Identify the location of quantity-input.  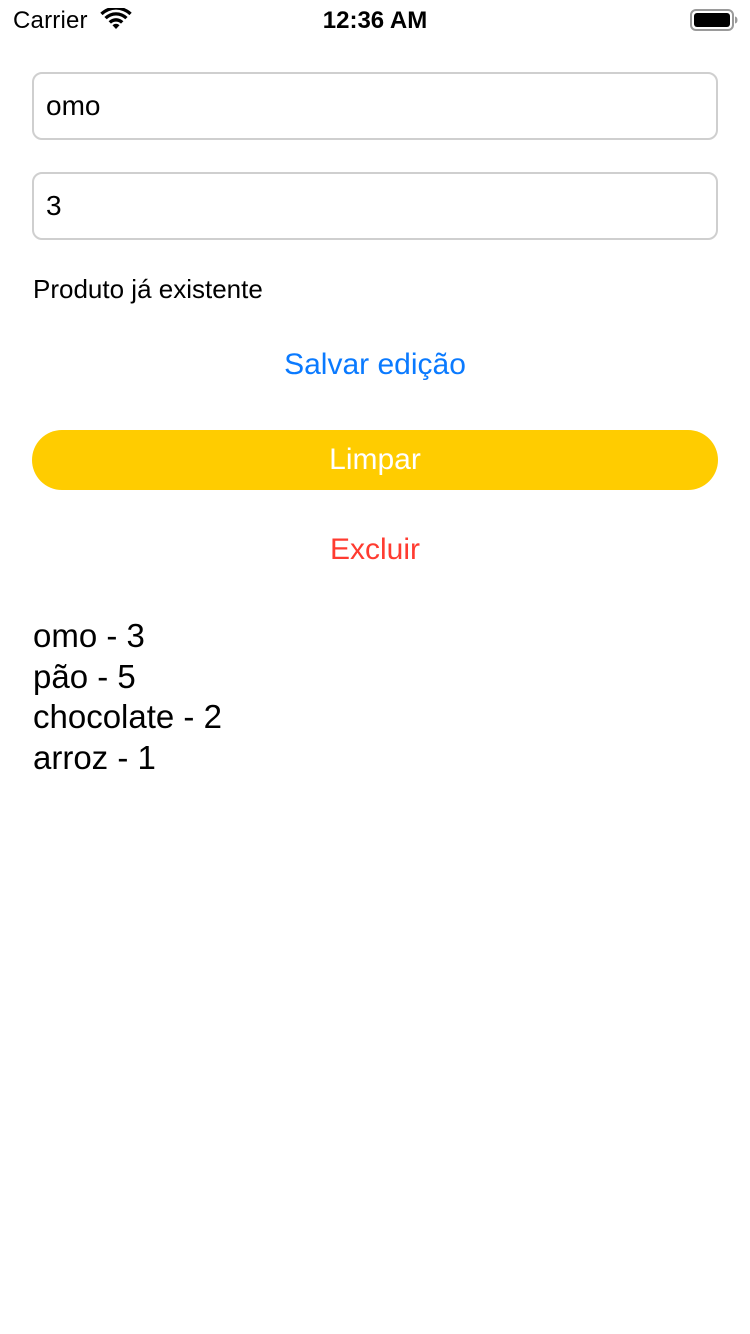
(375, 206).